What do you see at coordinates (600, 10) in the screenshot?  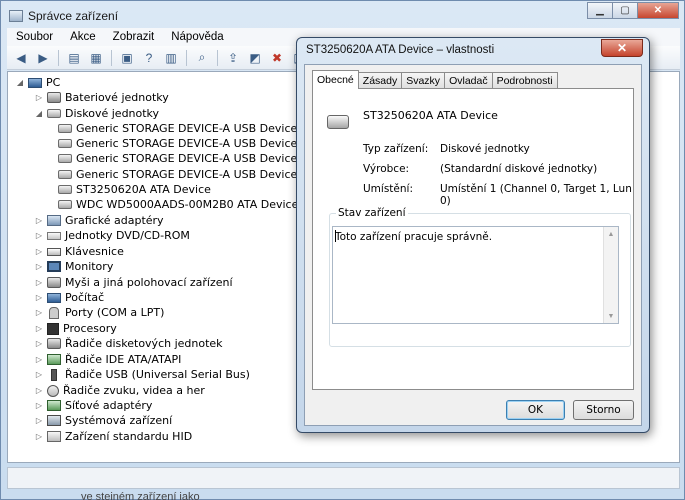 I see `minimize-button: ▁` at bounding box center [600, 10].